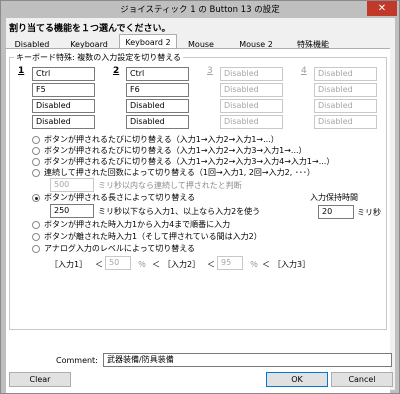 The width and height of the screenshot is (400, 394). Describe the element at coordinates (179, 172) in the screenshot. I see `radio-press-count-label: 連続して押された回数によって切り替える（1回→入力1, 2回→入力2, ･･･）` at that location.